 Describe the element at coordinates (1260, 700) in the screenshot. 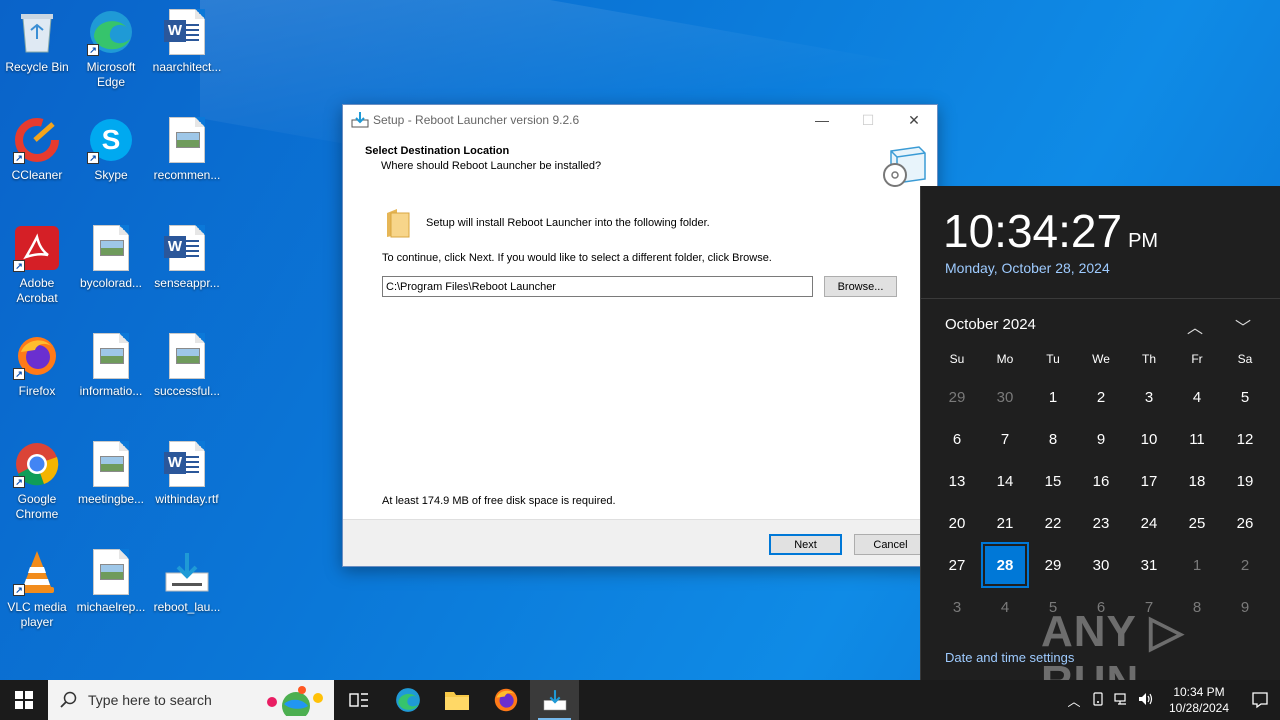

I see `action-center-button` at that location.